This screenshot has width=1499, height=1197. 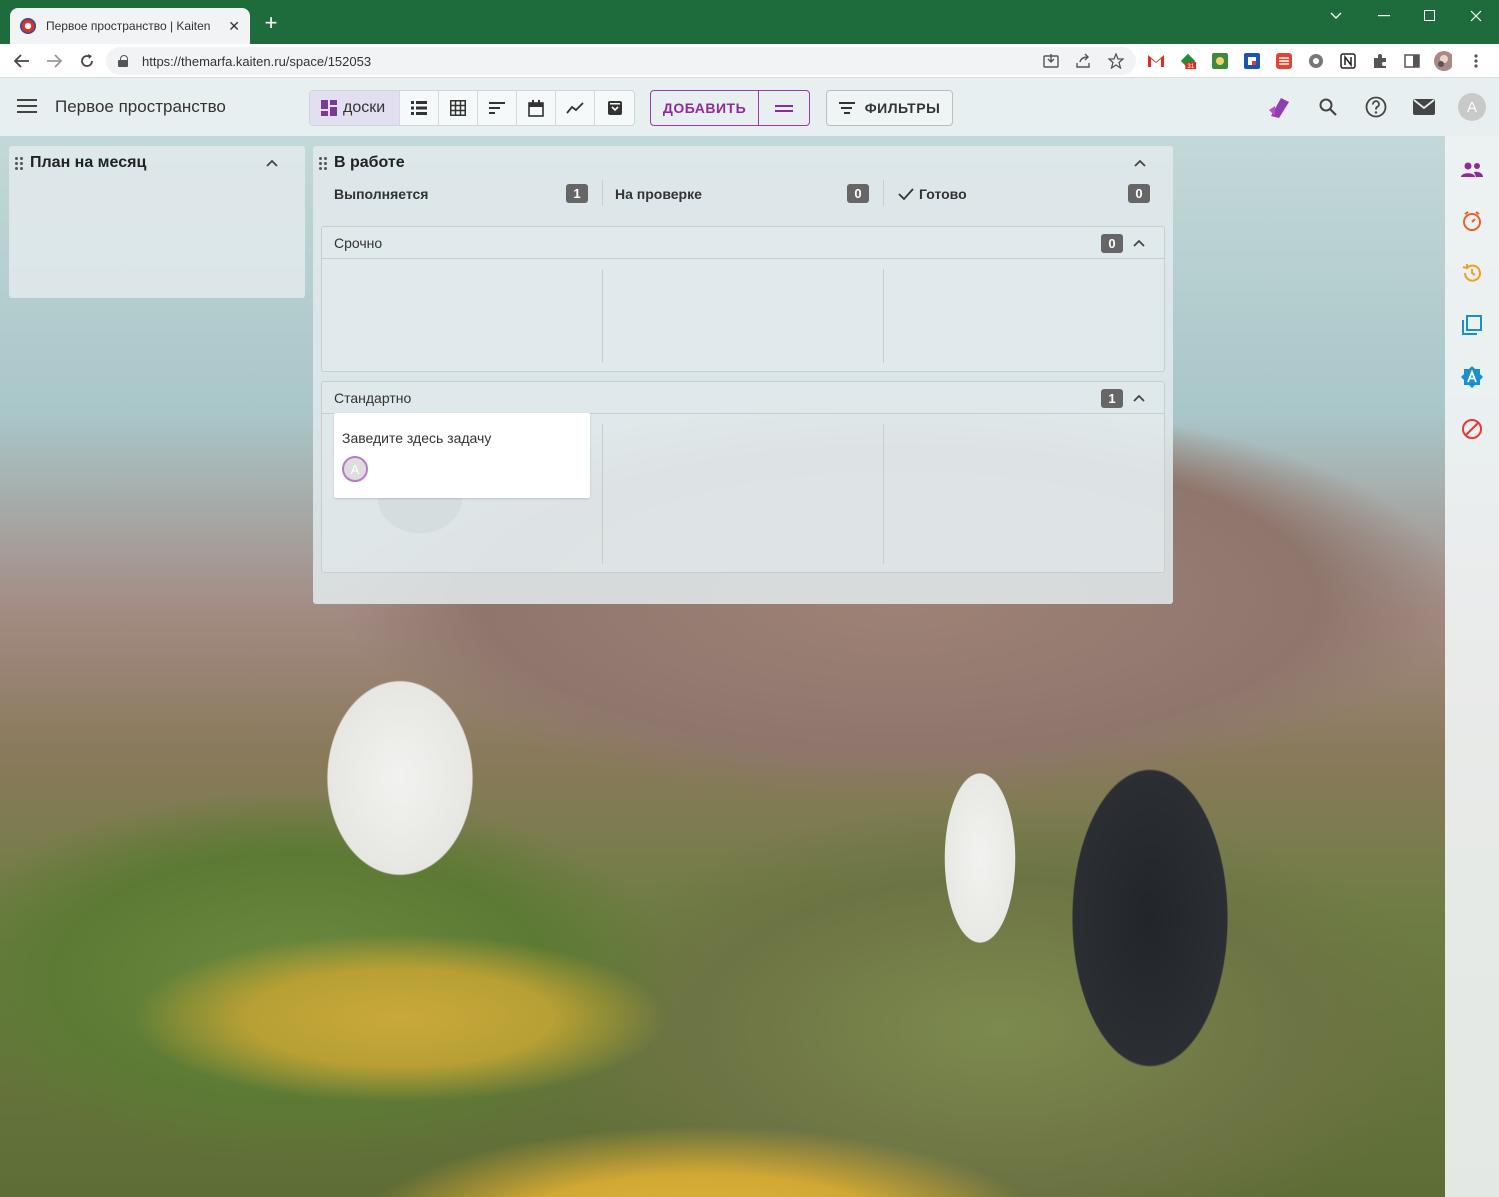 I want to click on view-calendar-button, so click(x=536, y=108).